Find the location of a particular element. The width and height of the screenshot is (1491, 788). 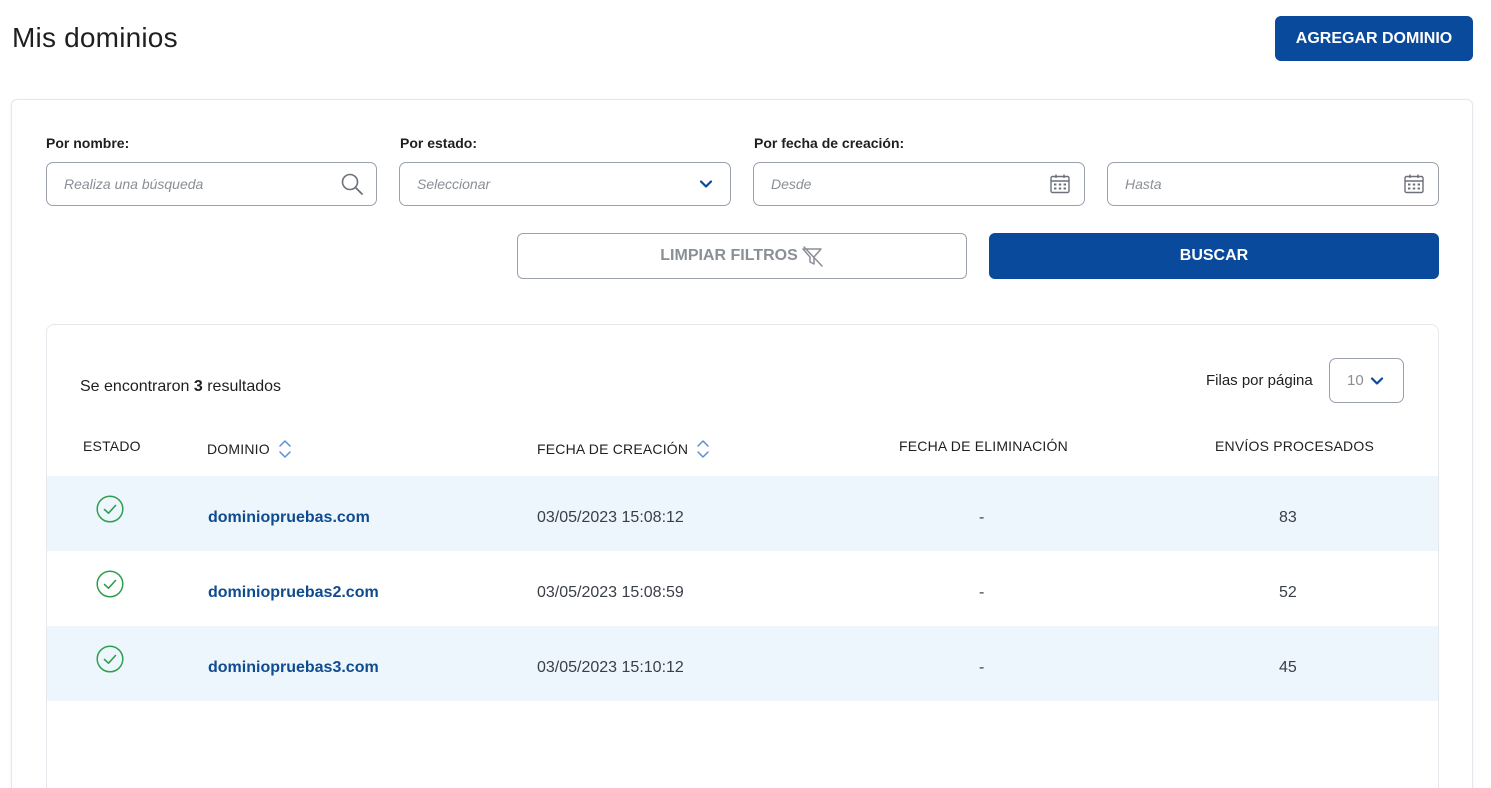

column-header-deleted: FECHA DE ELIMINACIÓN is located at coordinates (983, 446).